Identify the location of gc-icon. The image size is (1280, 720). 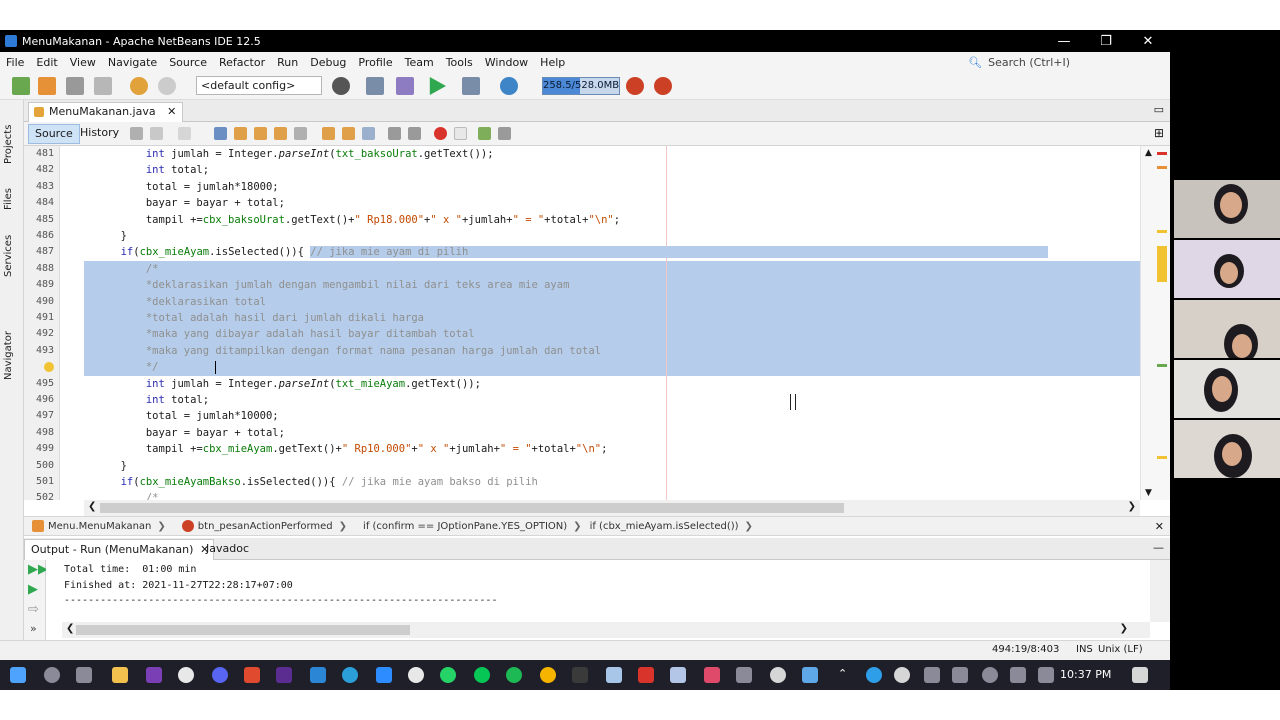
(635, 86).